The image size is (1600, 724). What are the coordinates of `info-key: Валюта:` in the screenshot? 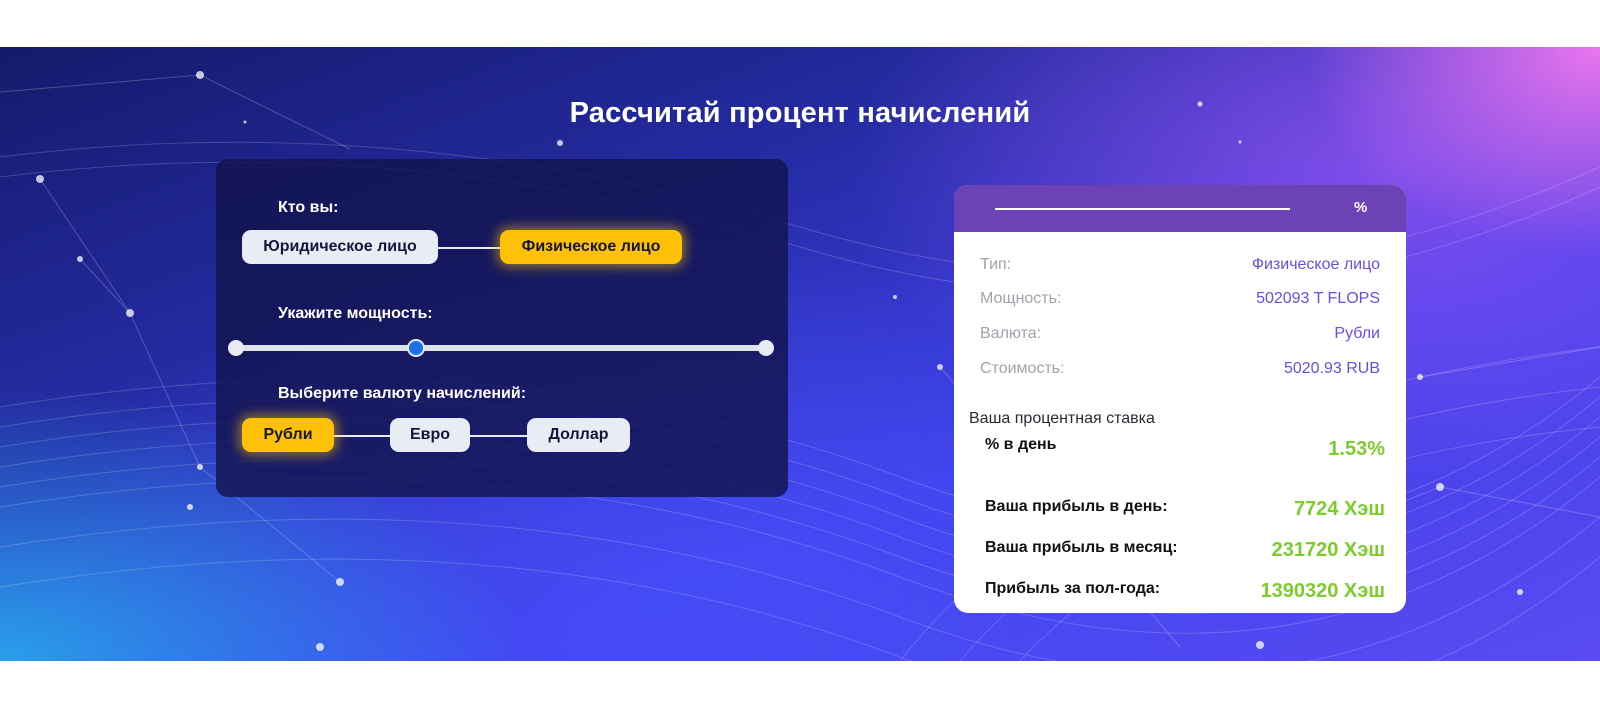 It's located at (1011, 333).